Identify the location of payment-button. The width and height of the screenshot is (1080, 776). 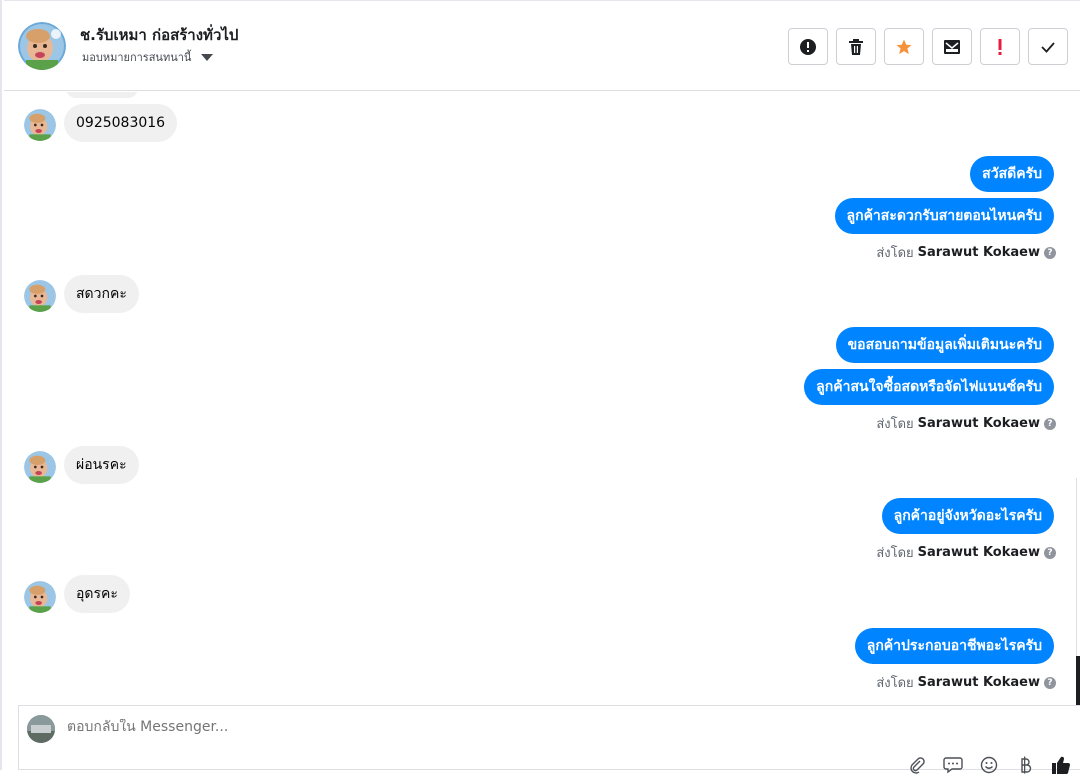
(1025, 765).